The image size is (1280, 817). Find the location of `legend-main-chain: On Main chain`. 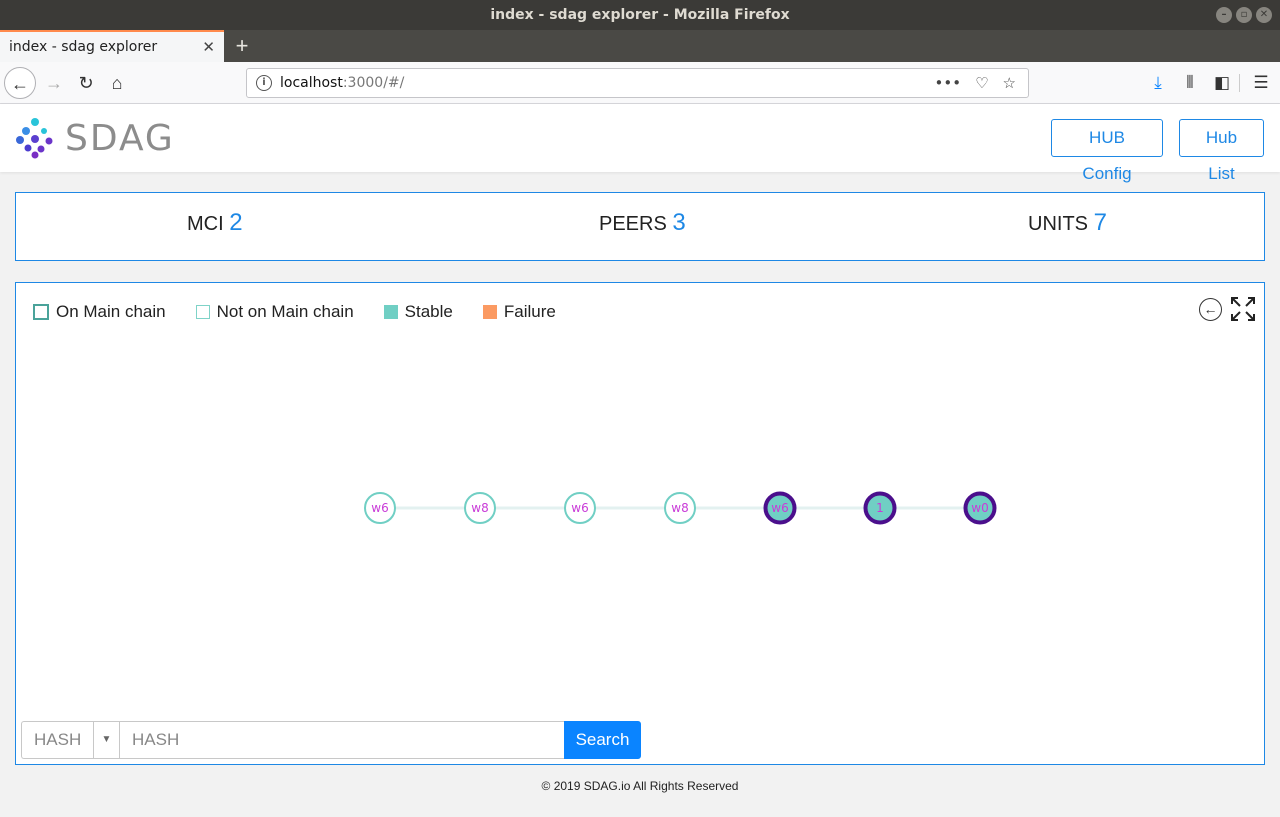

legend-main-chain: On Main chain is located at coordinates (99, 312).